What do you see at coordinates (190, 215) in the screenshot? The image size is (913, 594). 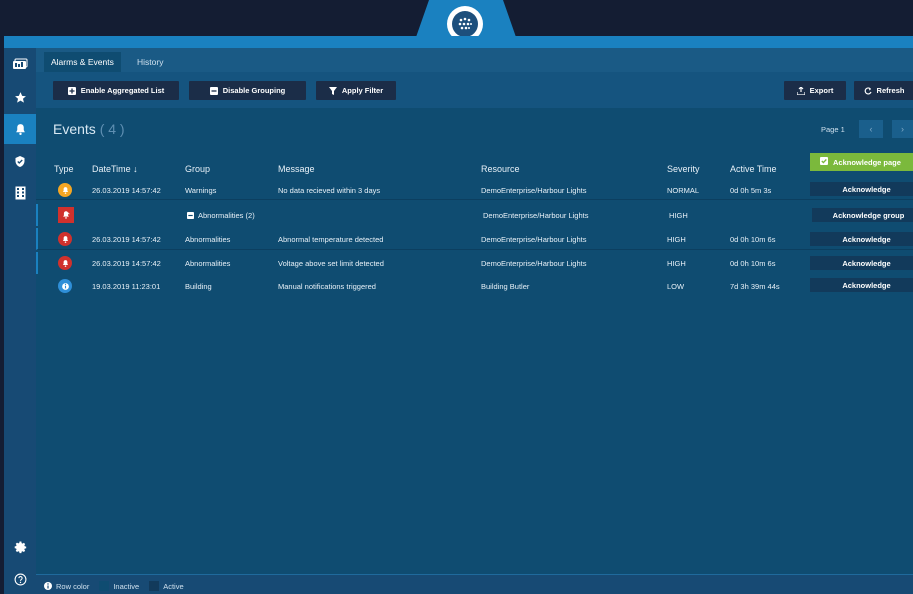 I see `collapse-icon` at bounding box center [190, 215].